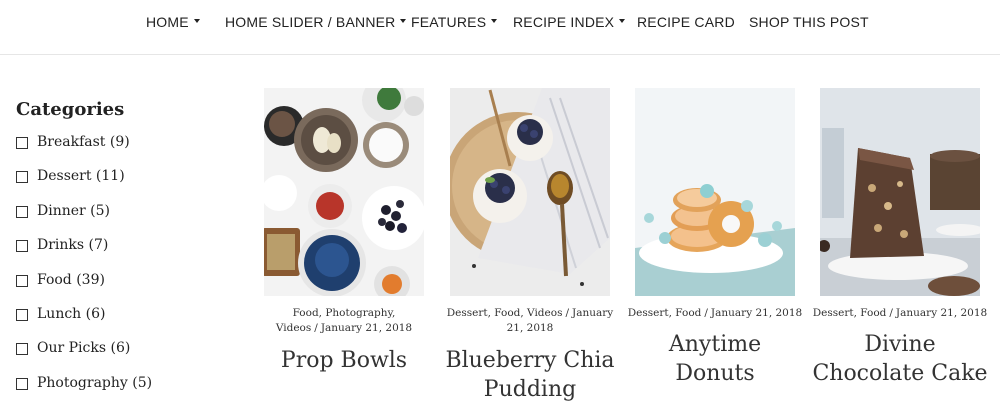  Describe the element at coordinates (81, 176) in the screenshot. I see `category-label: Dessert (11)` at that location.